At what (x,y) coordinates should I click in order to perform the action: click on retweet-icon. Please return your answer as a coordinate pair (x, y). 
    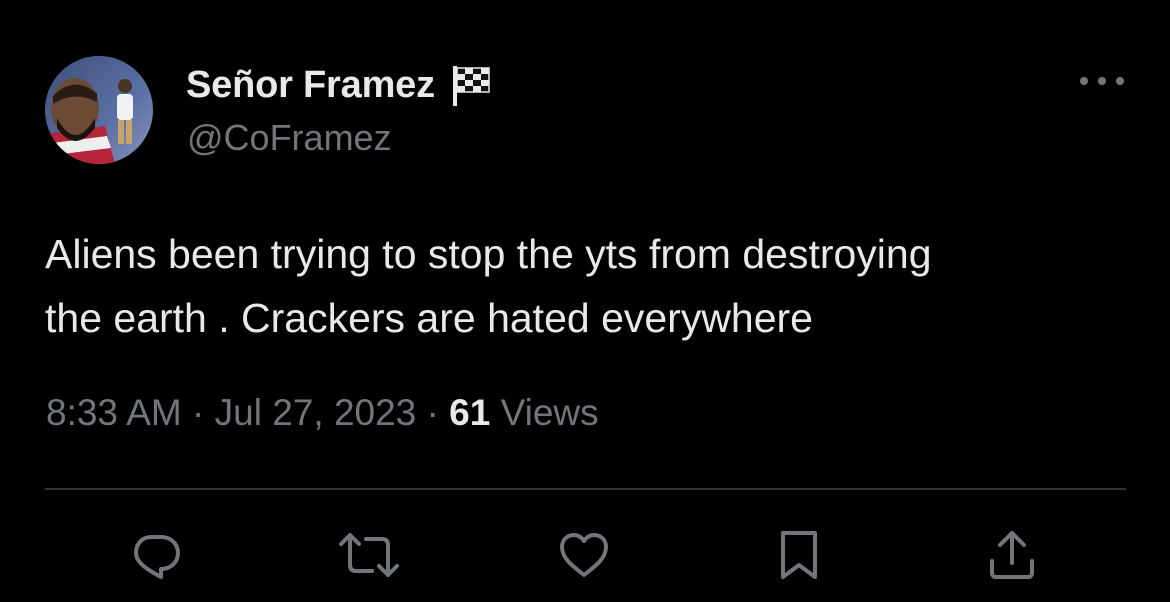
    Looking at the image, I should click on (369, 555).